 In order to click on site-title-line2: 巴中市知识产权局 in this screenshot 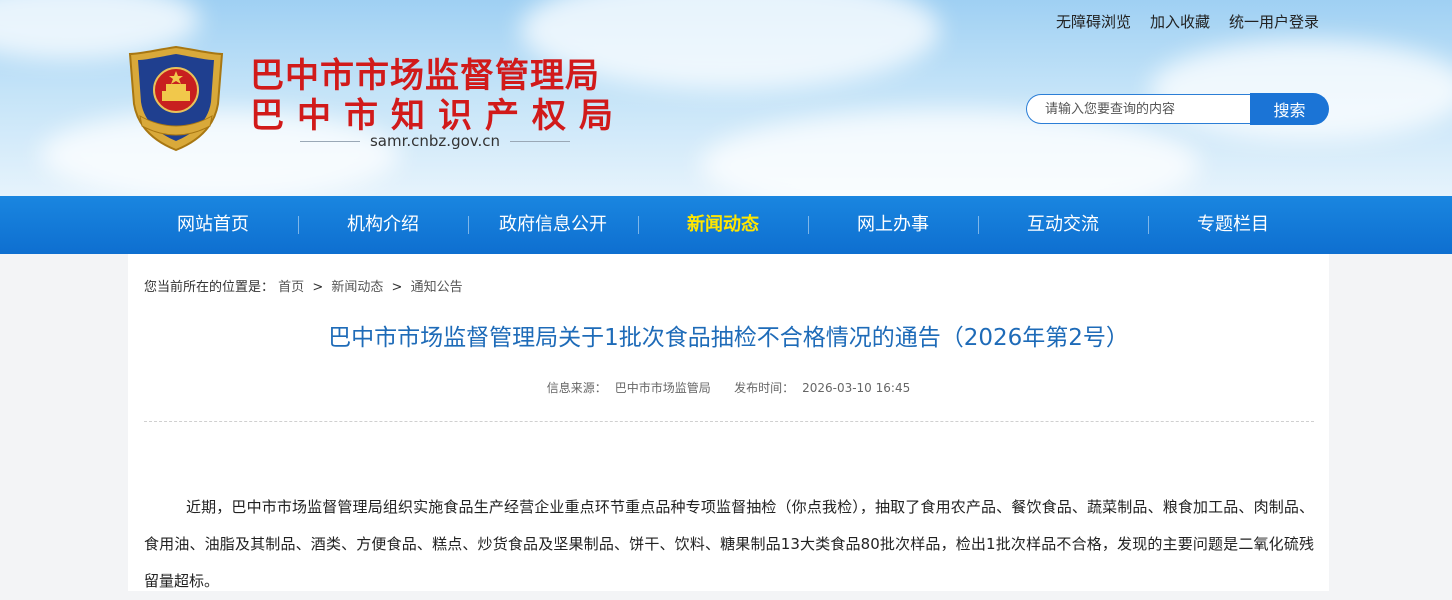, I will do `click(438, 116)`.